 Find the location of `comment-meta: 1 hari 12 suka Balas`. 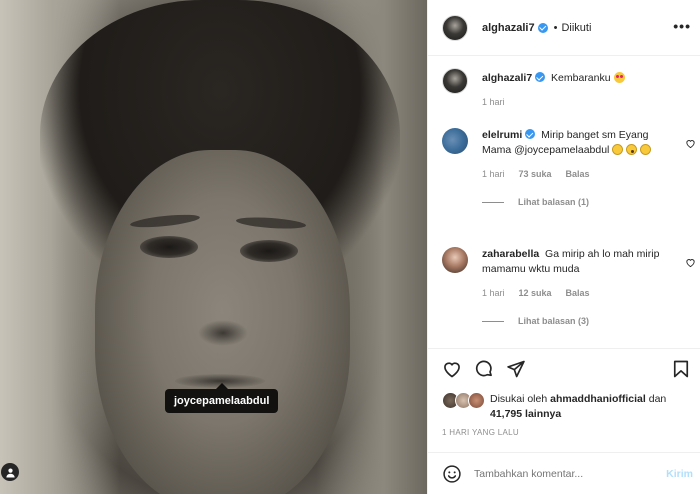

comment-meta: 1 hari 12 suka Balas is located at coordinates (588, 293).